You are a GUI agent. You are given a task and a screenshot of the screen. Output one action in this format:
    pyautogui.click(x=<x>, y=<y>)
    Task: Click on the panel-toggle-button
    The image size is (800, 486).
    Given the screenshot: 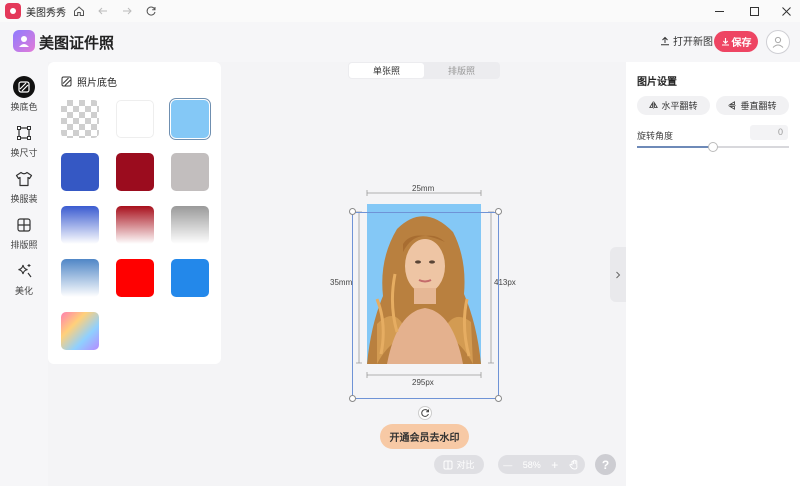 What is the action you would take?
    pyautogui.click(x=618, y=274)
    